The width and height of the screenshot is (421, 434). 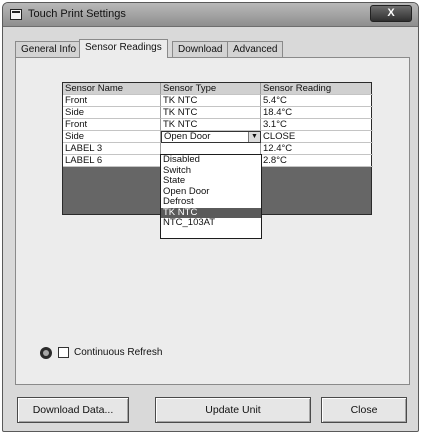 I want to click on window-title: Touch Print Settings, so click(x=77, y=14).